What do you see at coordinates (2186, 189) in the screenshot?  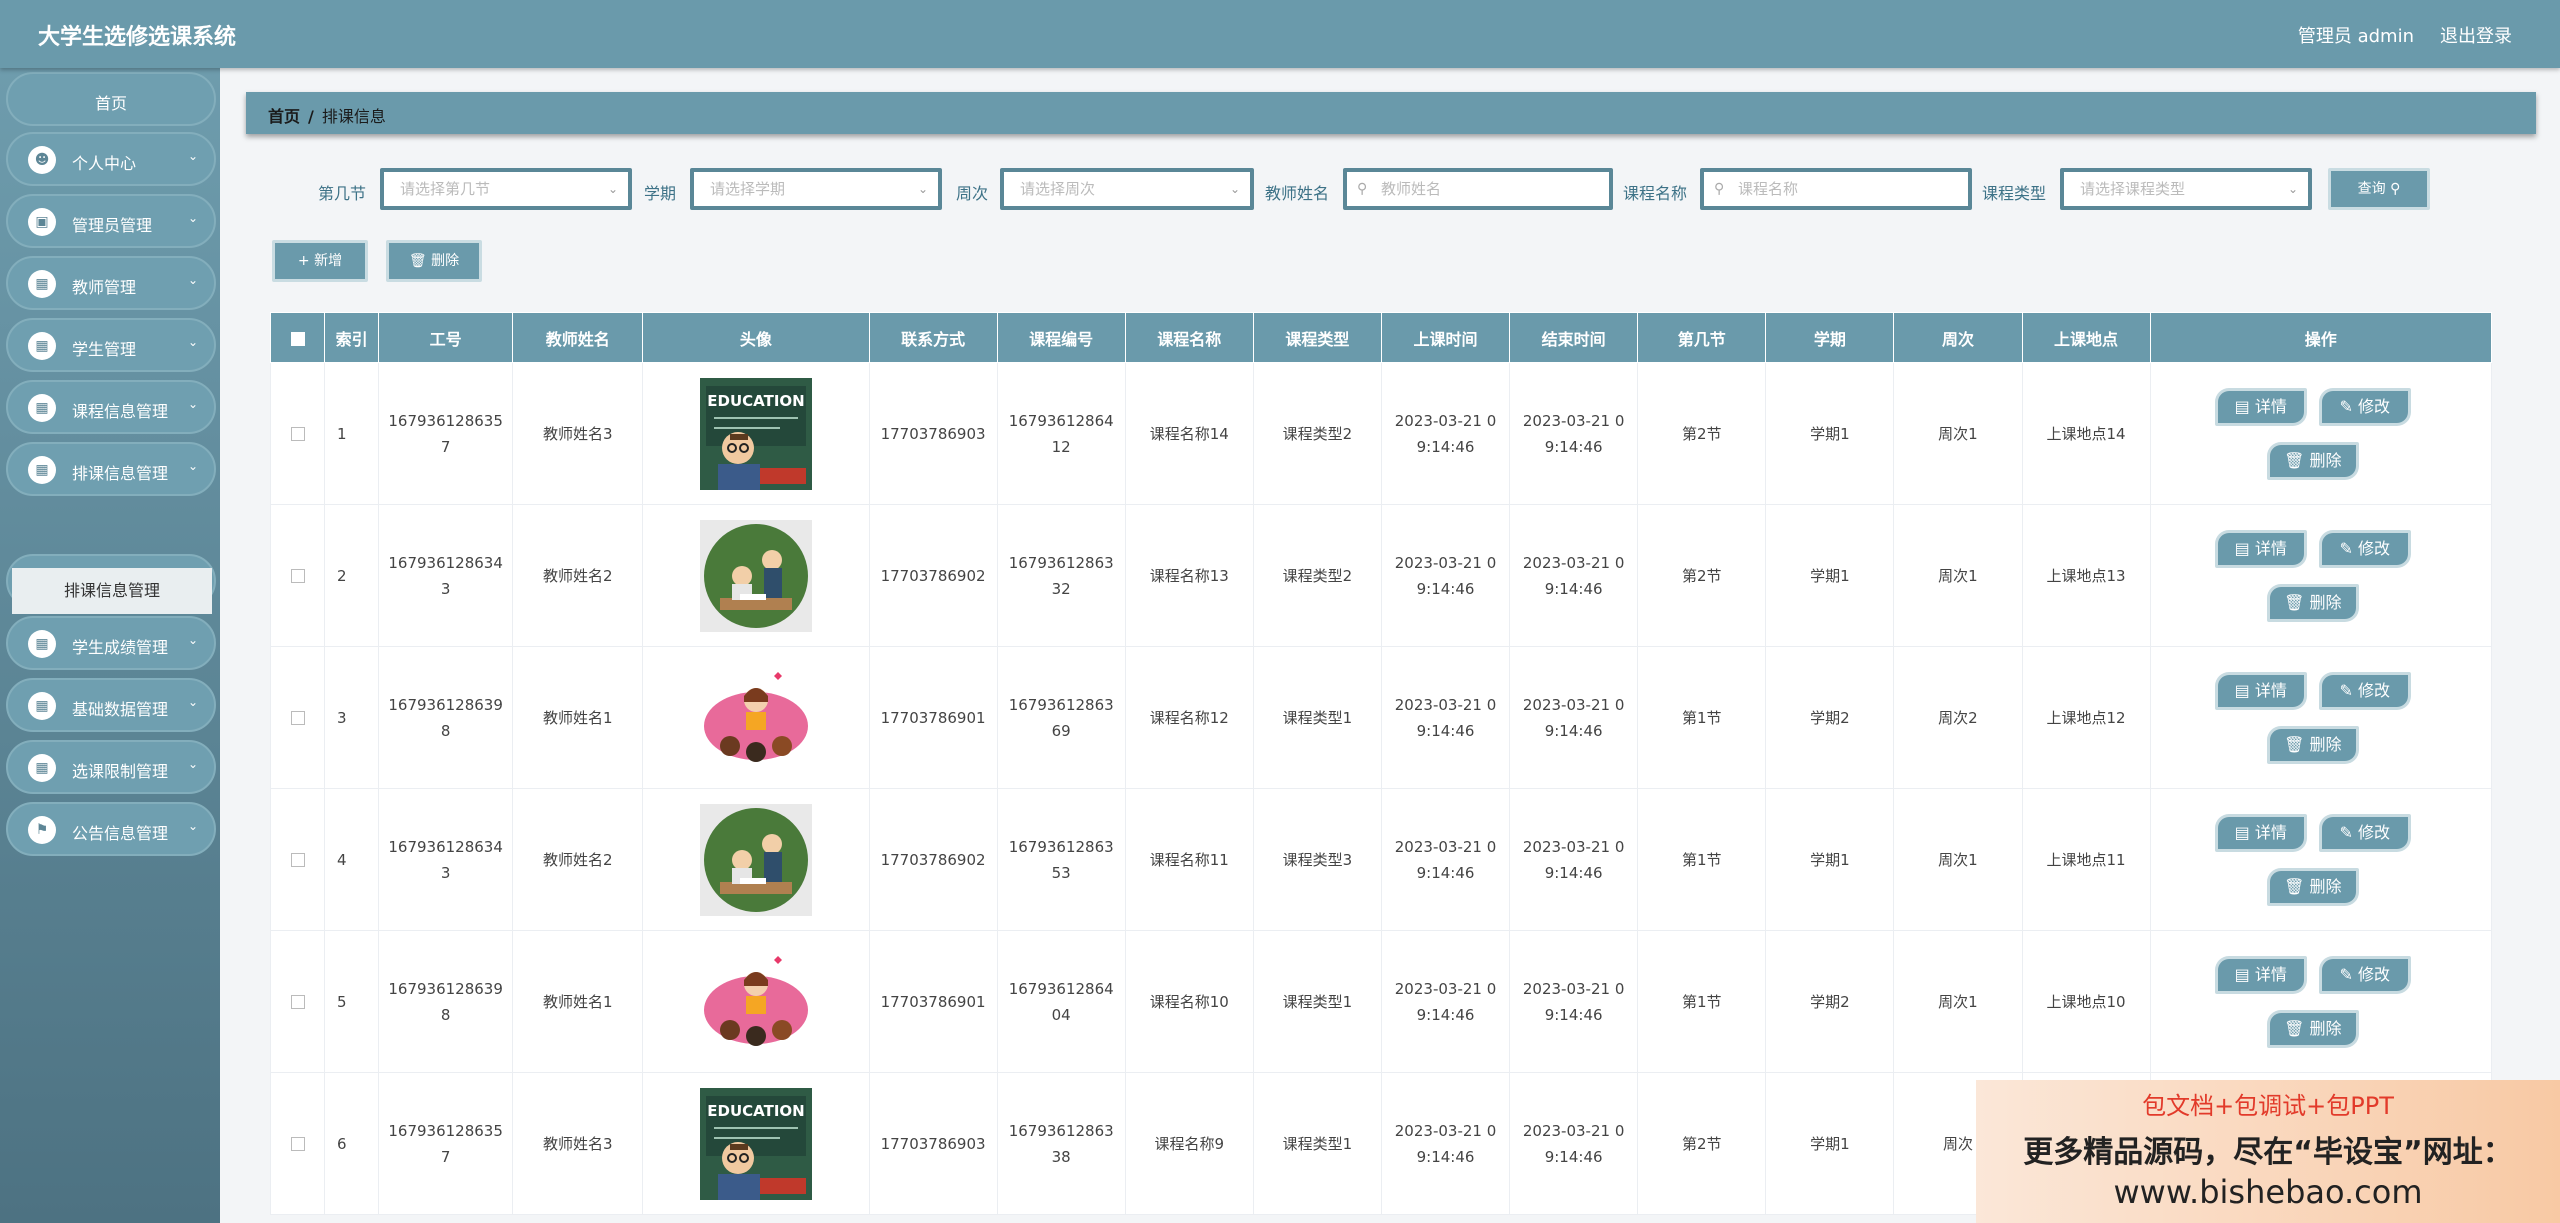 I see `course-type-select: 请选择课程类型 ⌄` at bounding box center [2186, 189].